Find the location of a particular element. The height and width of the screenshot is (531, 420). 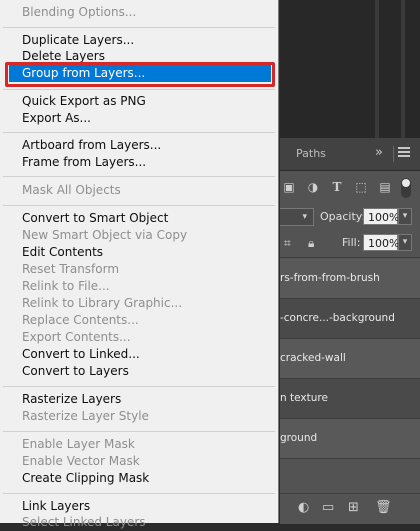

filter-toggle is located at coordinates (406, 188).